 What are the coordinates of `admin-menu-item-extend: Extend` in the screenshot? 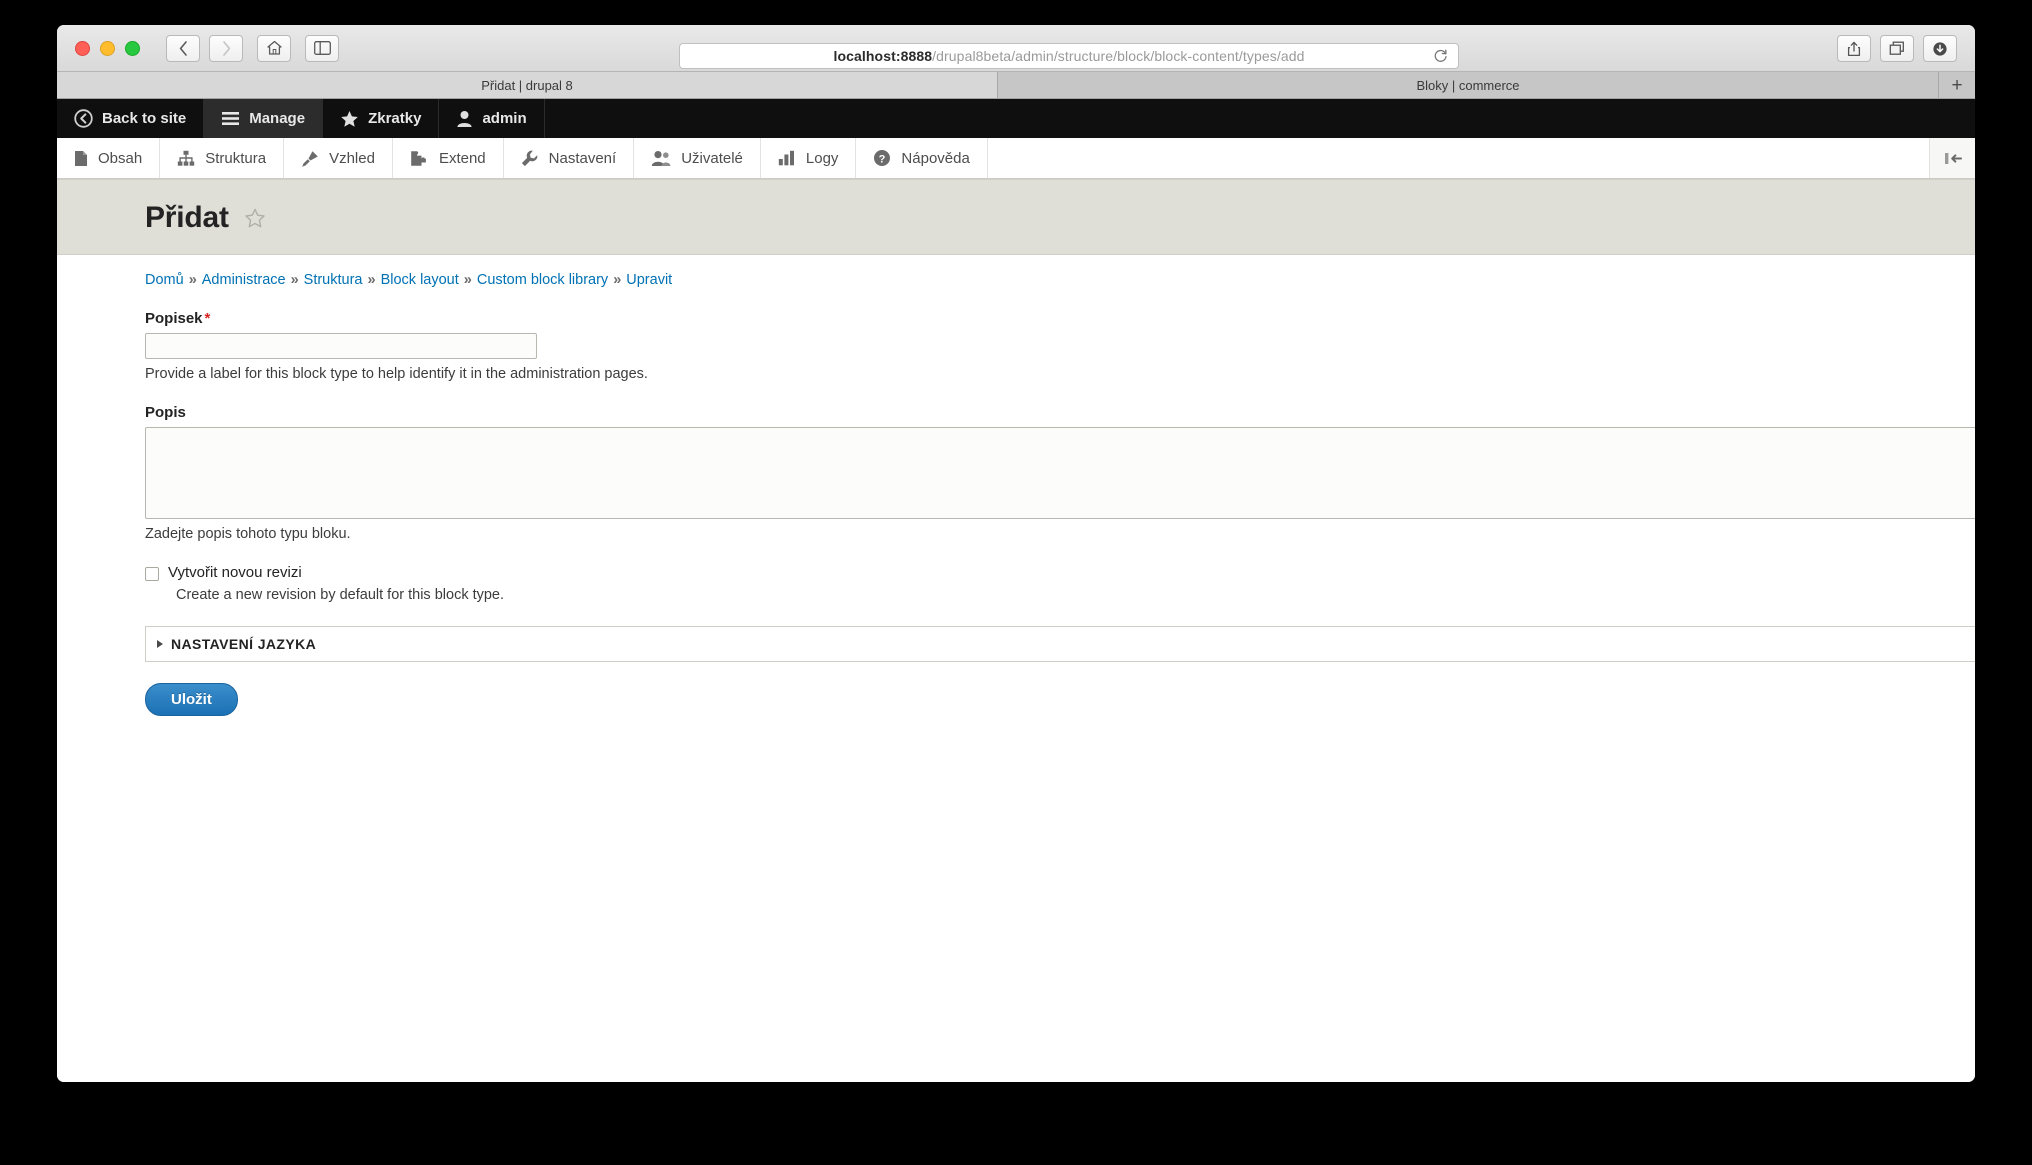 It's located at (448, 158).